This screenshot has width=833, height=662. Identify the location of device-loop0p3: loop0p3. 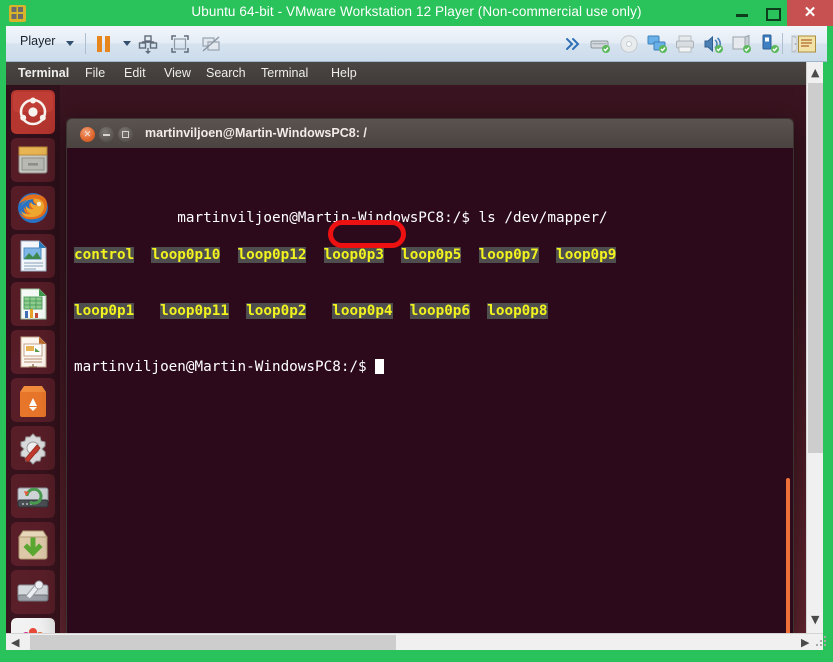
(353, 254).